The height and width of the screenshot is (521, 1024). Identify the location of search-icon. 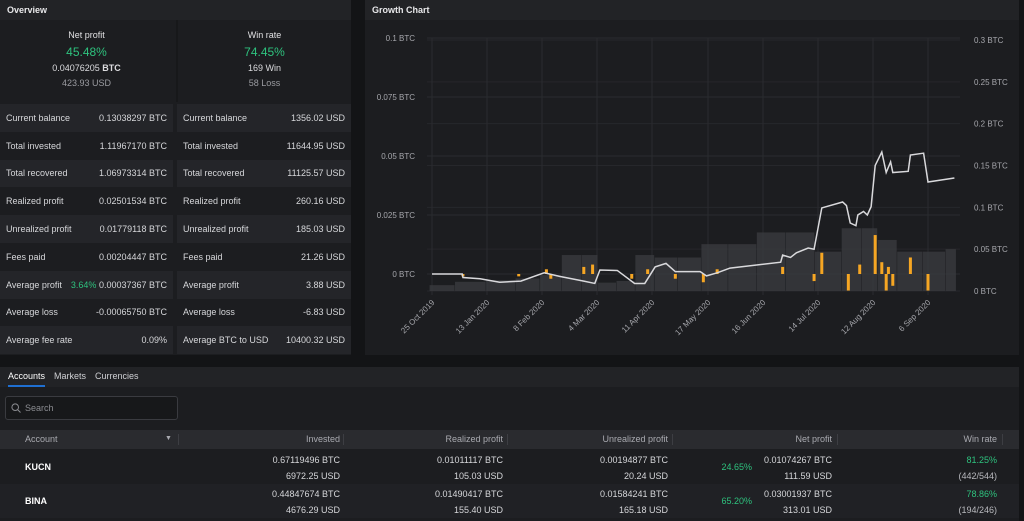
(16, 408).